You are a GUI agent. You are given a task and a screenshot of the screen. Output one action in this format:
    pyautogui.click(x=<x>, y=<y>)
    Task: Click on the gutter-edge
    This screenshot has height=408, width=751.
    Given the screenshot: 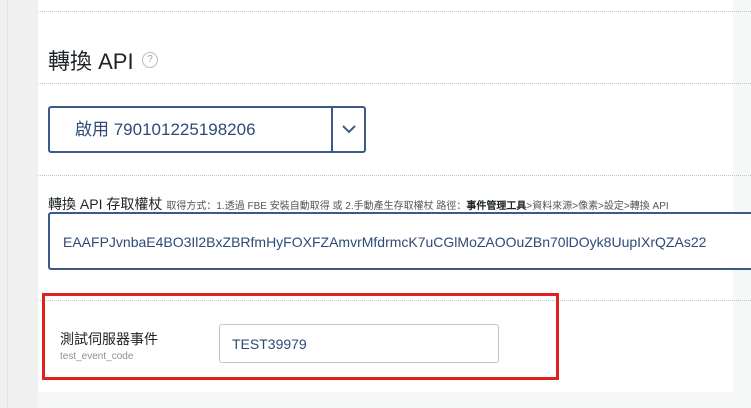 What is the action you would take?
    pyautogui.click(x=7, y=204)
    